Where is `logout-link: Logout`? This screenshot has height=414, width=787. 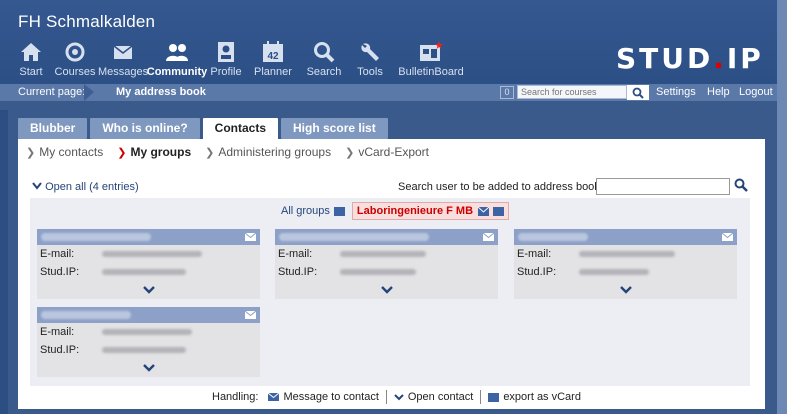 logout-link: Logout is located at coordinates (756, 92).